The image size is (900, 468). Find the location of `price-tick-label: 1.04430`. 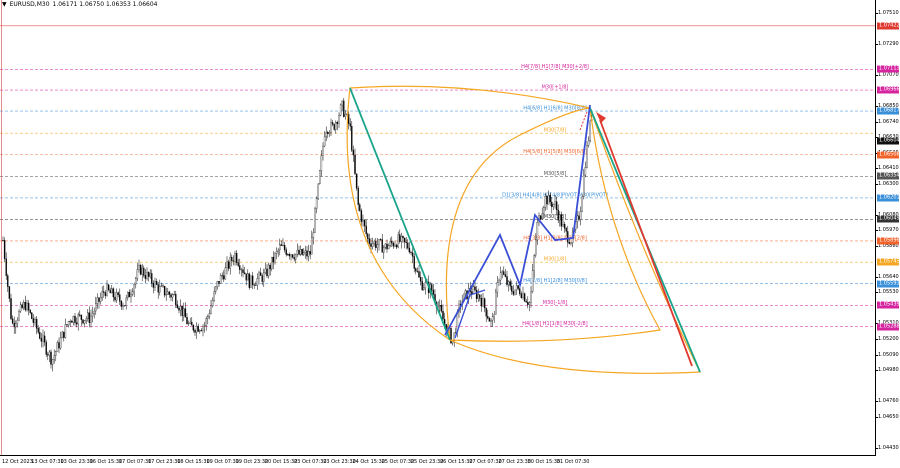

price-tick-label: 1.04430 is located at coordinates (888, 447).